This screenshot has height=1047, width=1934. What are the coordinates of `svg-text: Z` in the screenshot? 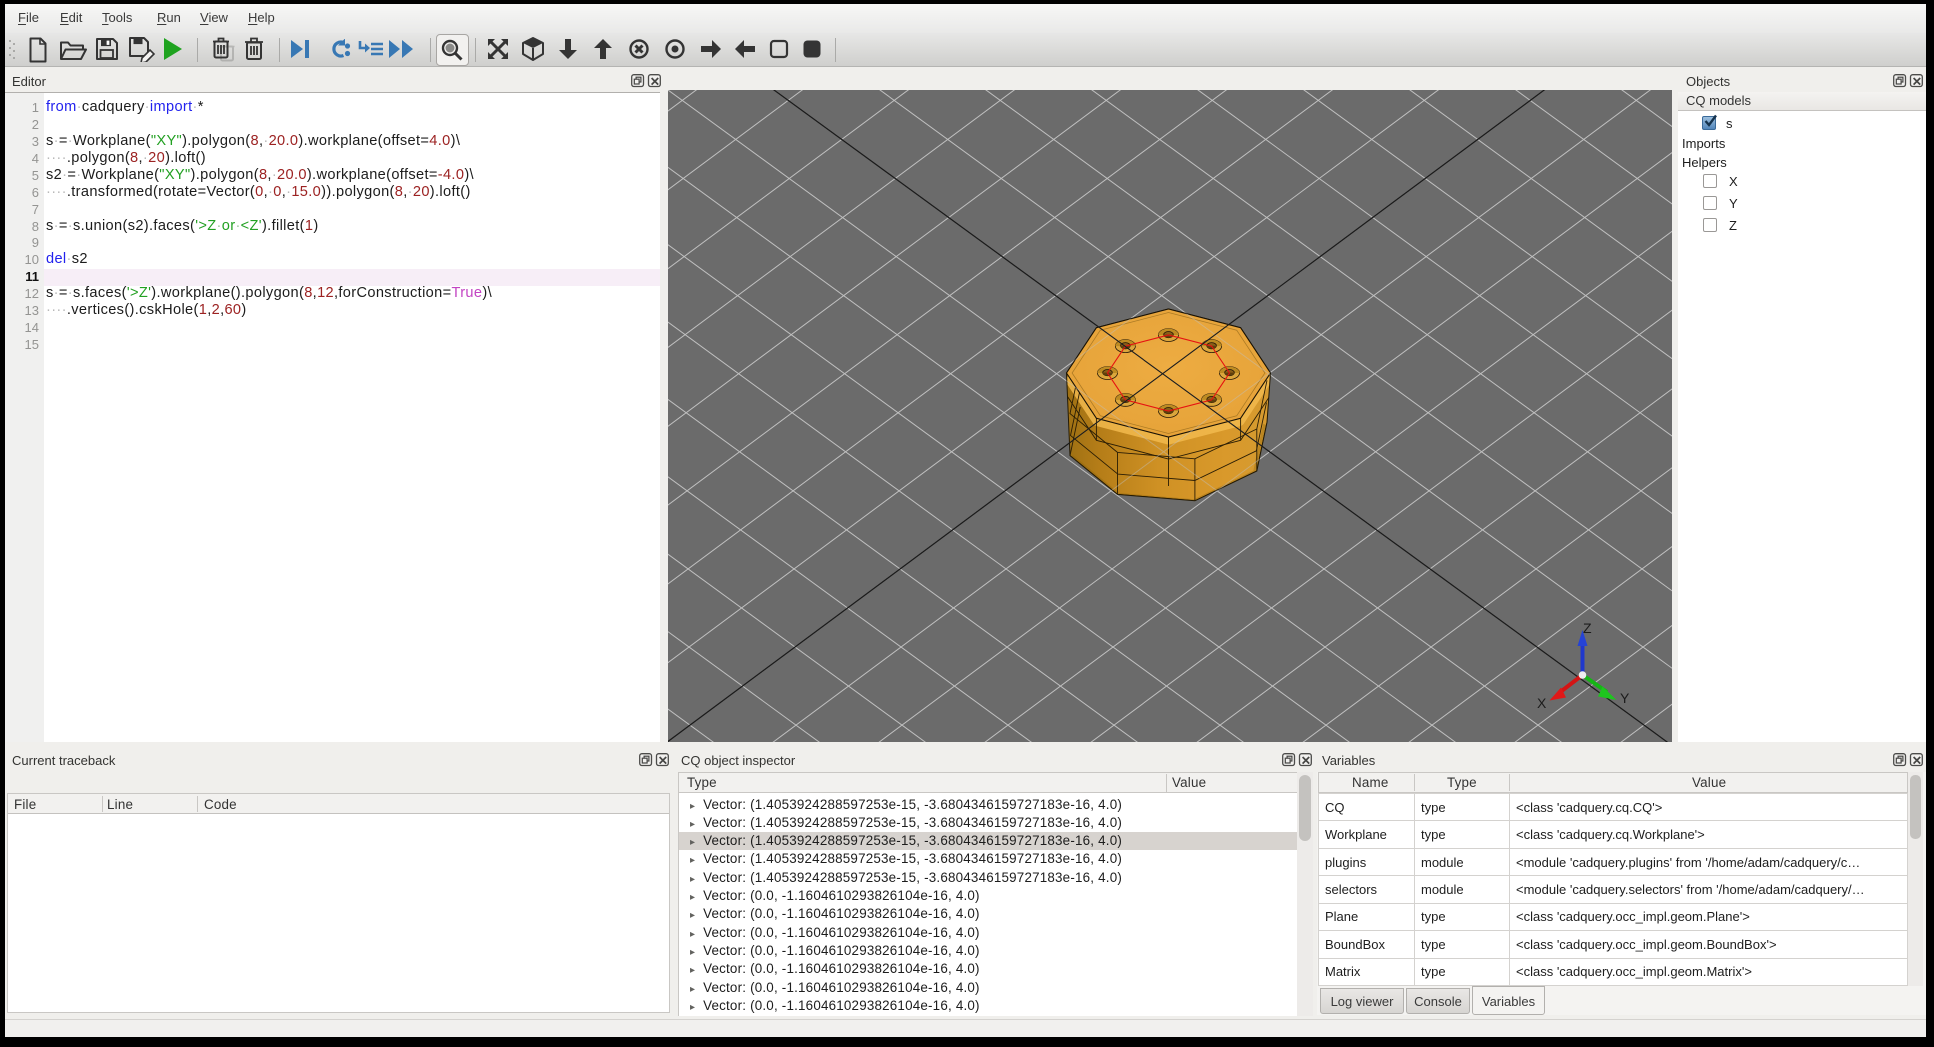 It's located at (1587, 628).